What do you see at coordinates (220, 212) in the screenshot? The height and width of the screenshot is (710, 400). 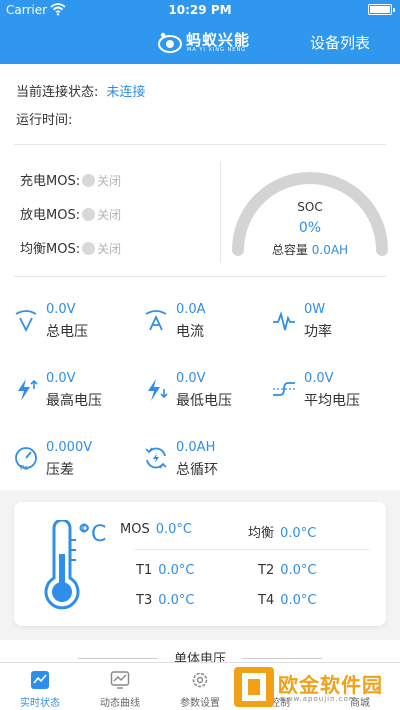 I see `vertical-divider` at bounding box center [220, 212].